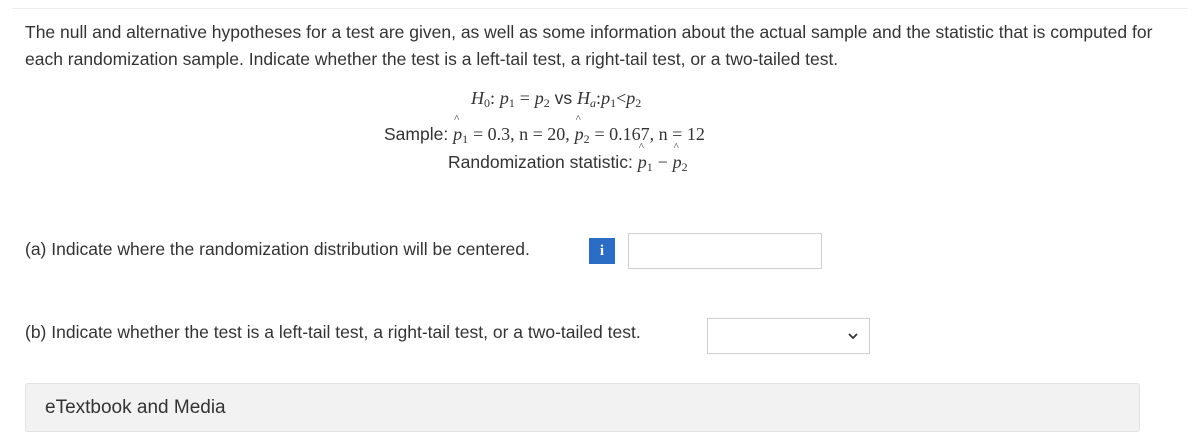 Image resolution: width=1202 pixels, height=441 pixels. Describe the element at coordinates (788, 336) in the screenshot. I see `tail-type-select` at that location.